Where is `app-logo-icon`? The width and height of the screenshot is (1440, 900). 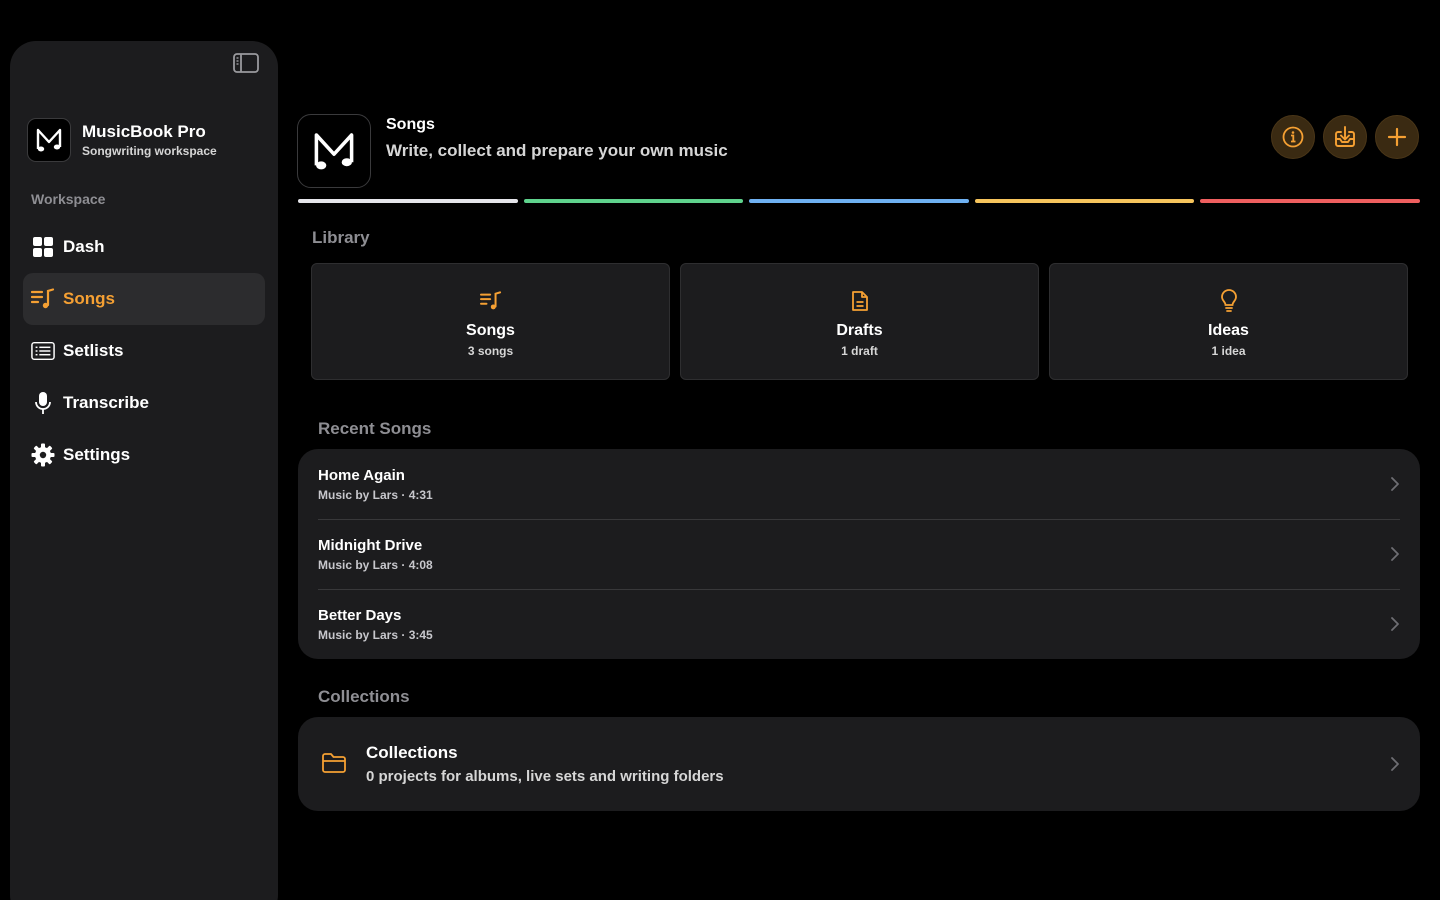
app-logo-icon is located at coordinates (334, 151).